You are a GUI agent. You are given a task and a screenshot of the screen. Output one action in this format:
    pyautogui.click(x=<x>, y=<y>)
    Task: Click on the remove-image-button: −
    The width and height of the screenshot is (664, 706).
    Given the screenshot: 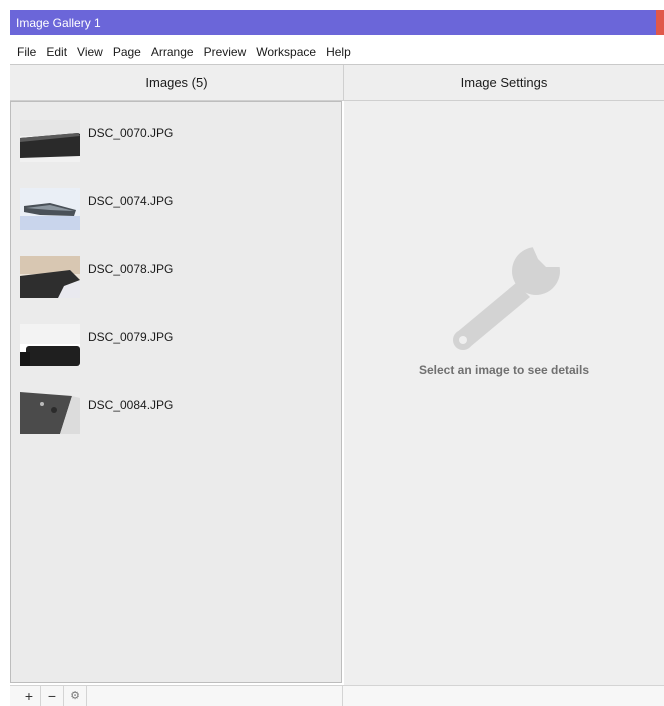 What is the action you would take?
    pyautogui.click(x=52, y=696)
    